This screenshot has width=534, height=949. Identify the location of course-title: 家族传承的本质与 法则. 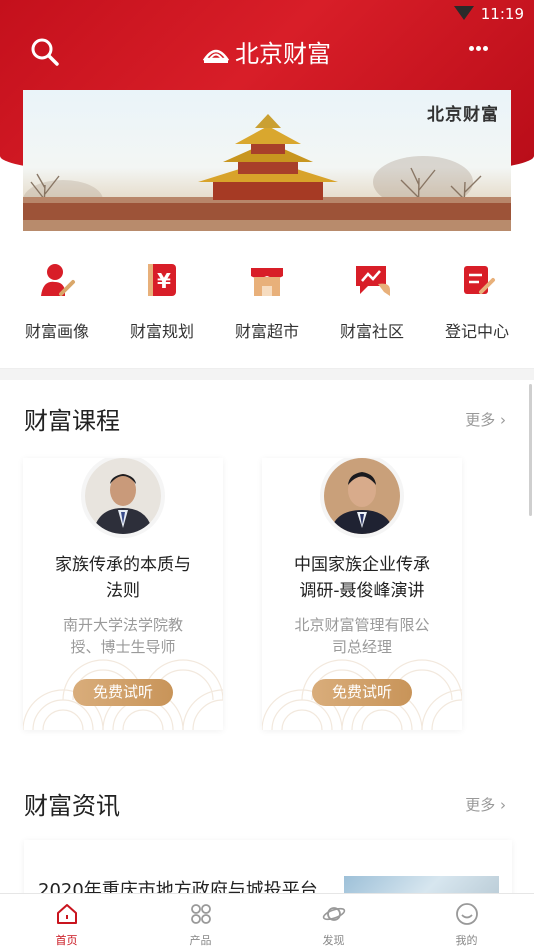
(123, 578).